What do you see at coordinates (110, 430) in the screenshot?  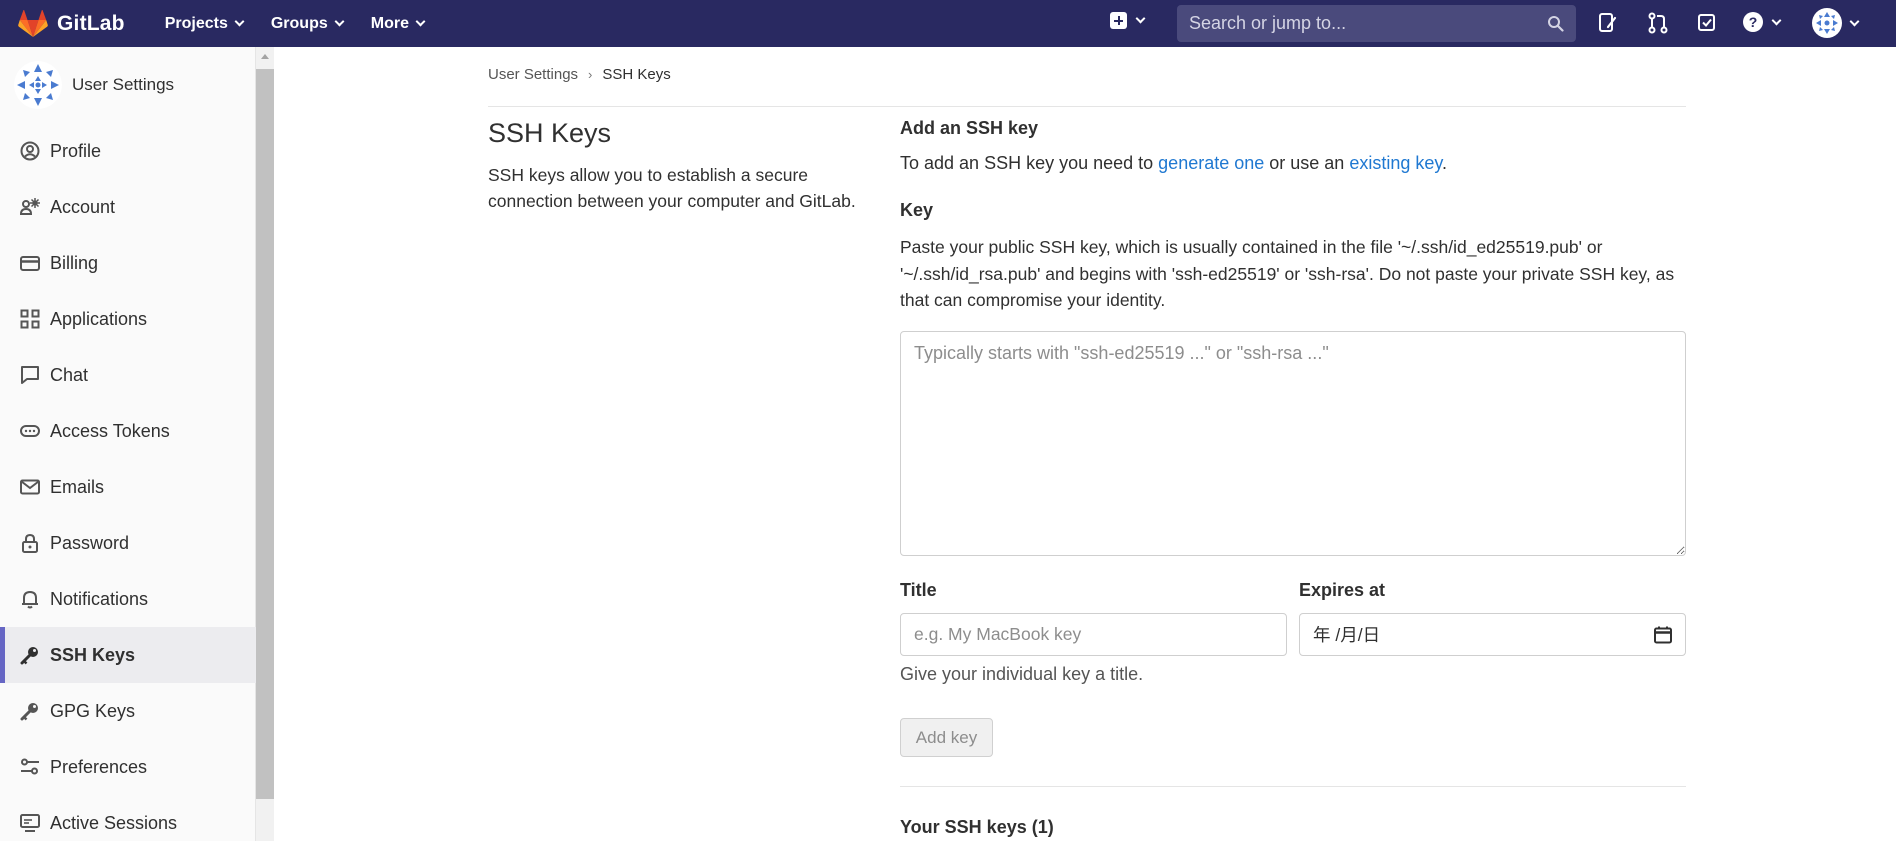 I see `sidebar-item-label: Access Tokens` at bounding box center [110, 430].